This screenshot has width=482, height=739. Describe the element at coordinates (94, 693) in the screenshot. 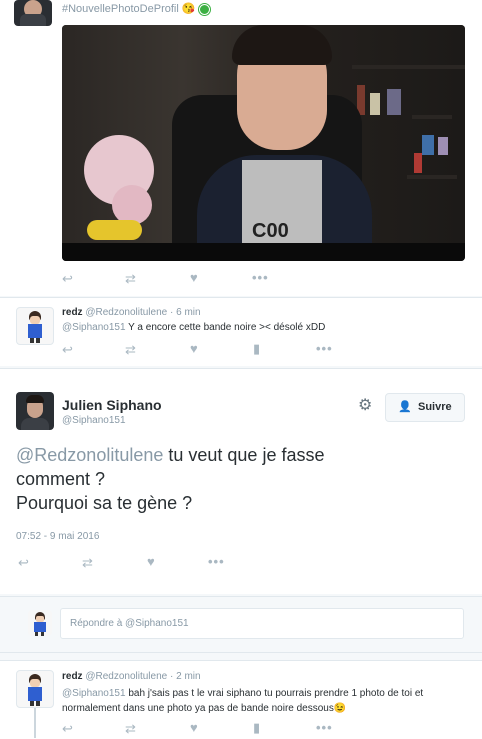

I see `reply2-mention: @Siphano151` at that location.